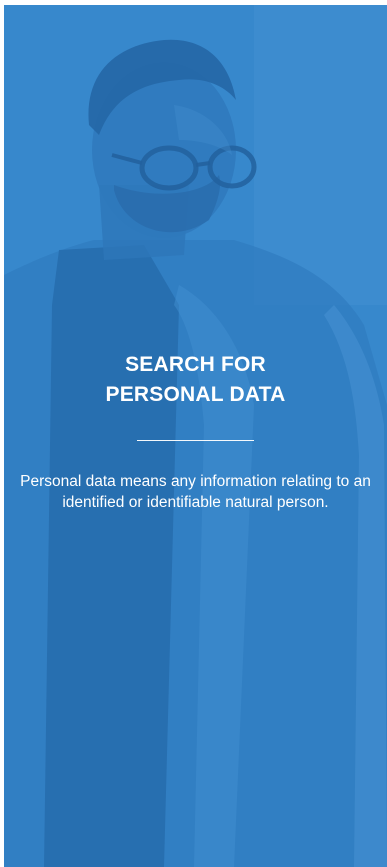  What do you see at coordinates (195, 394) in the screenshot?
I see `title-line-2: PERSONAL DATA` at bounding box center [195, 394].